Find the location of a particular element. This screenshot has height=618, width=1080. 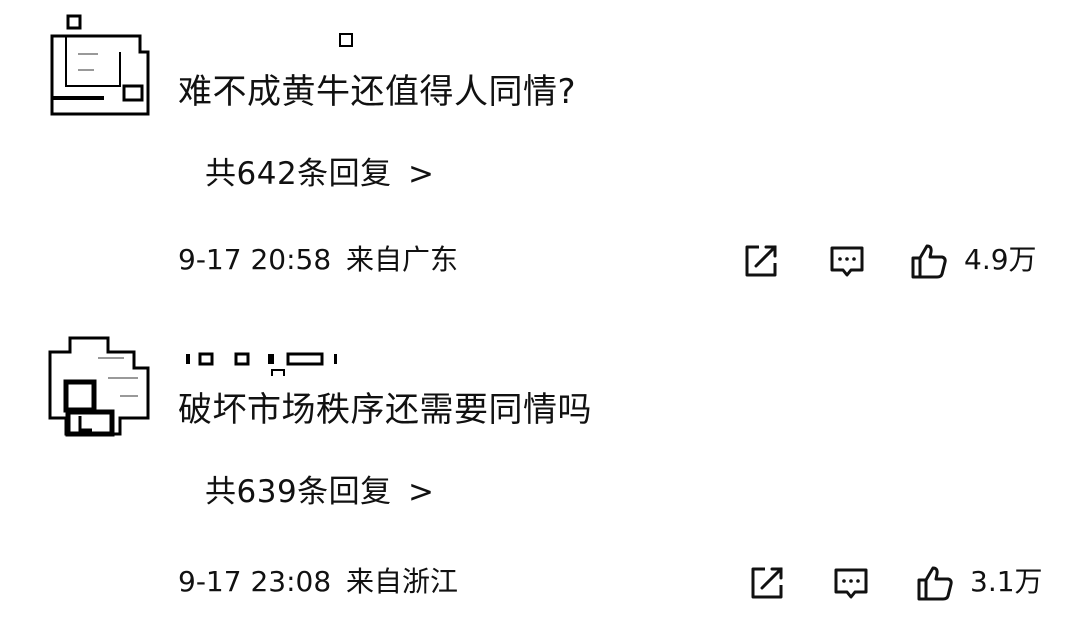

view-replies-link: 共639条回复 > is located at coordinates (320, 492).